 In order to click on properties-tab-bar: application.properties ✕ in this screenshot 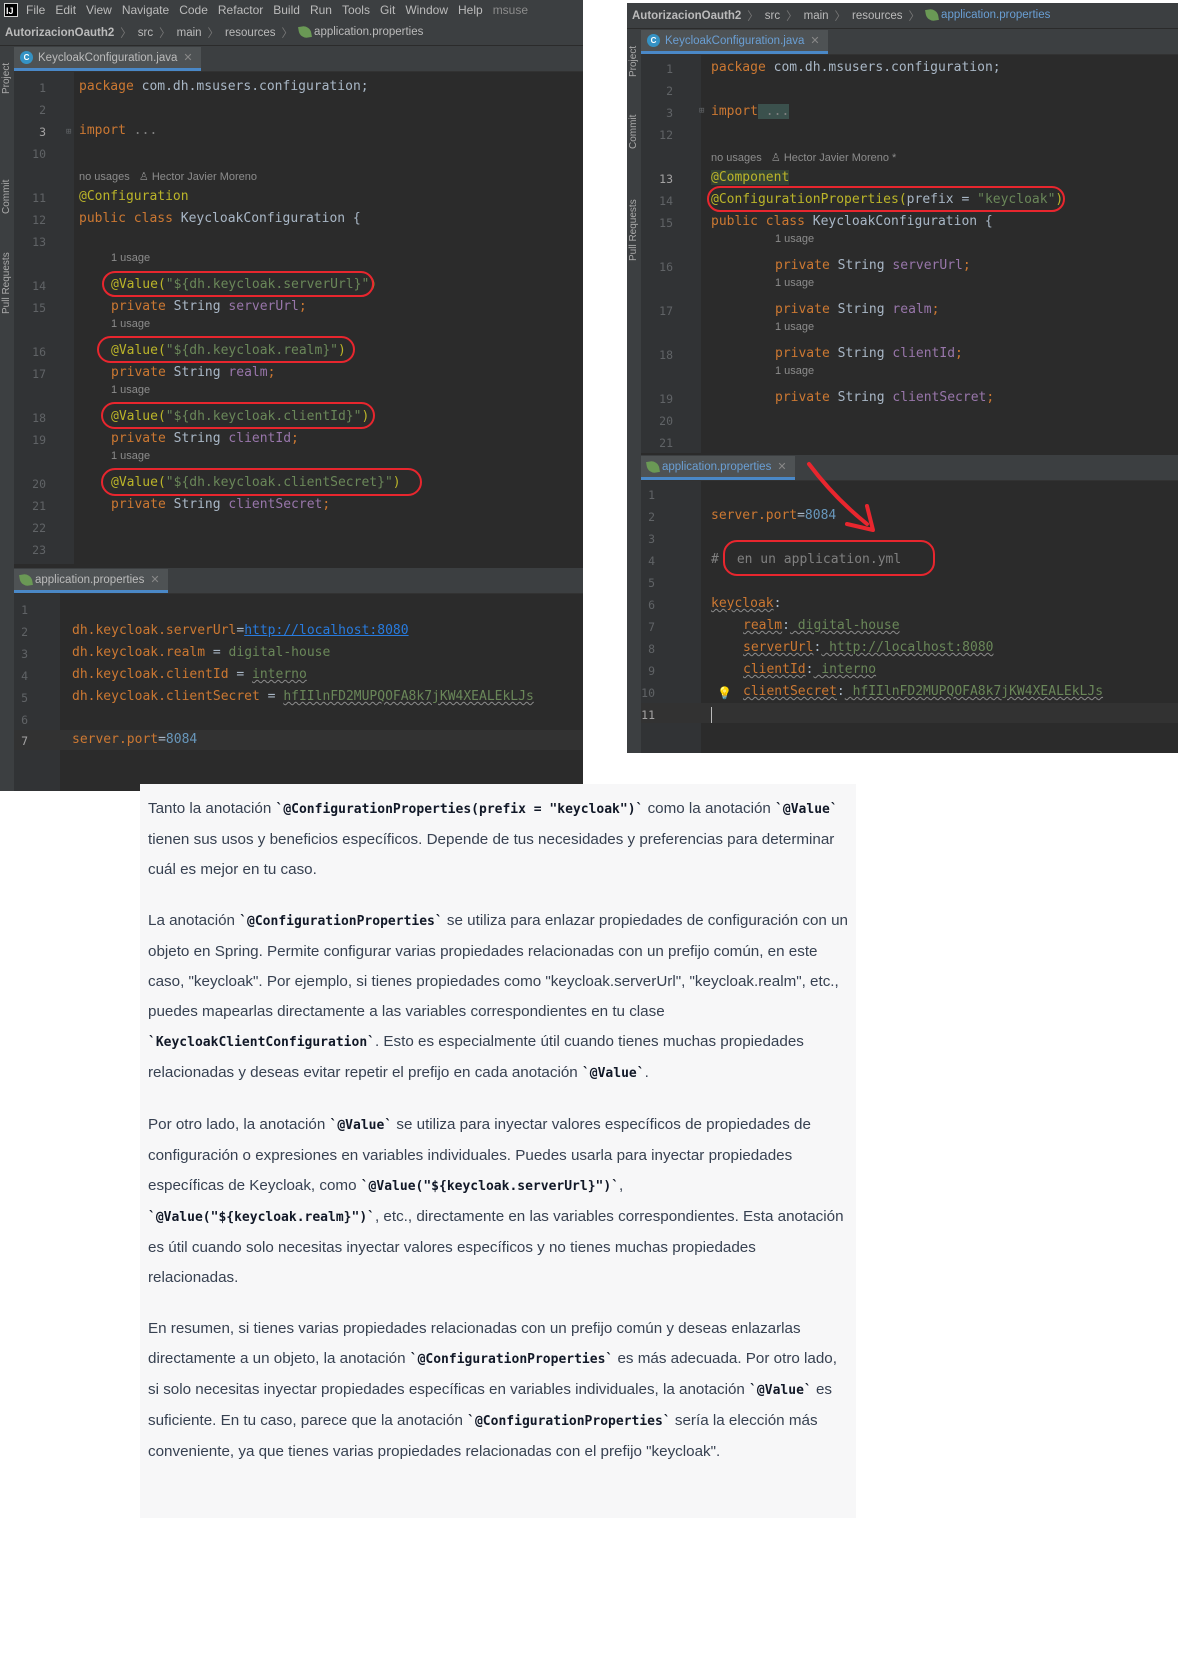, I will do `click(909, 468)`.